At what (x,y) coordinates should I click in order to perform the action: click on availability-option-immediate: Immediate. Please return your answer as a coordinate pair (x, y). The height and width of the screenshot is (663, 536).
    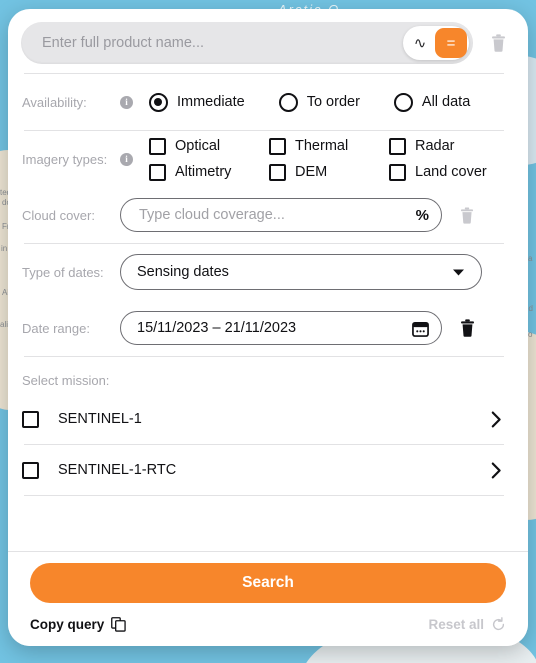
    Looking at the image, I should click on (197, 102).